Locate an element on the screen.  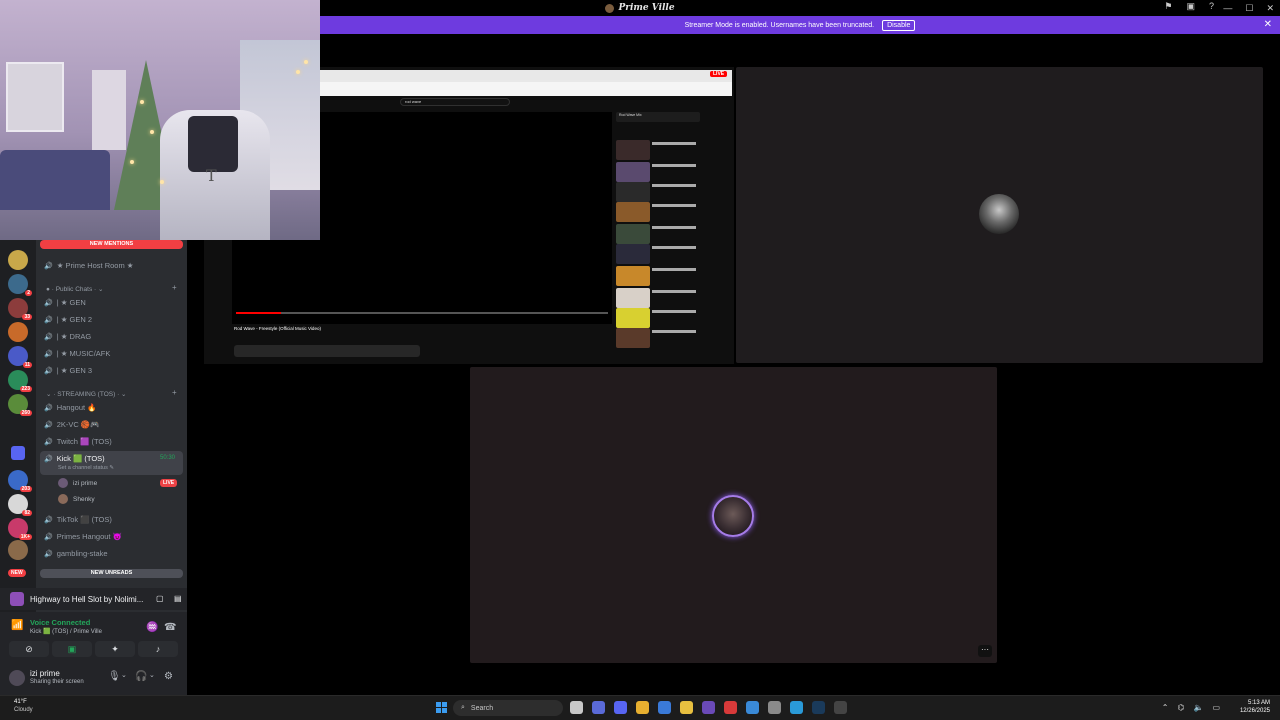
clock-time: 5:13 AM is located at coordinates (1258, 703).